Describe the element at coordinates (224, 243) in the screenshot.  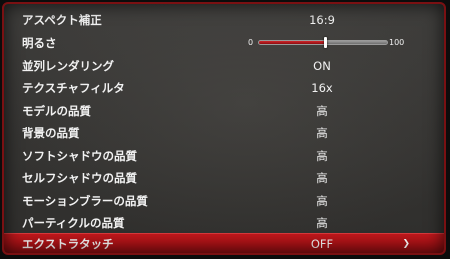
I see `setting-row-extra-touch: エクストラタッチ OFF ❯` at that location.